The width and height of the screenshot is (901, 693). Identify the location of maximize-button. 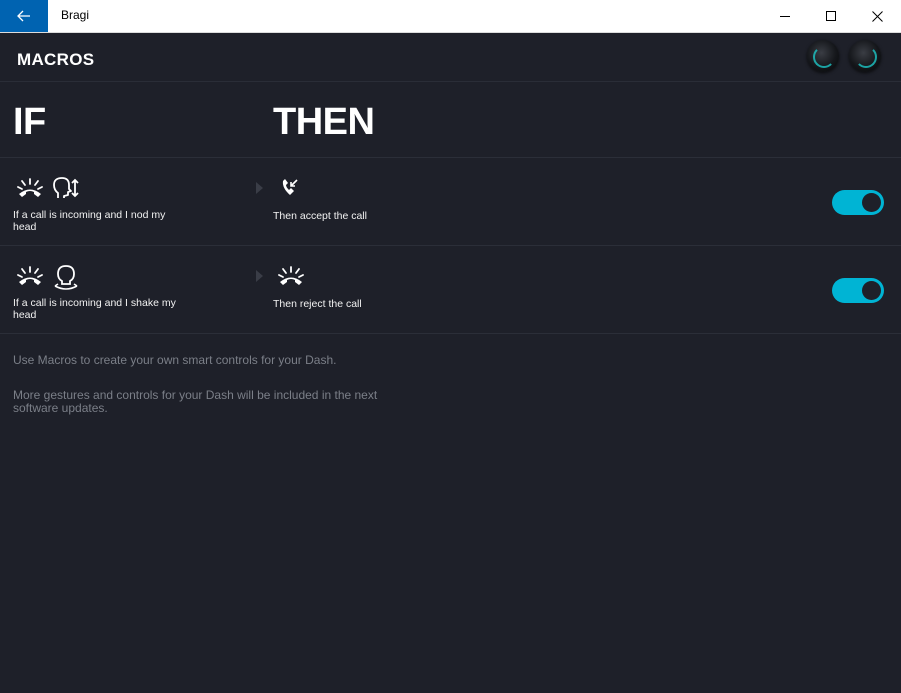
(831, 16).